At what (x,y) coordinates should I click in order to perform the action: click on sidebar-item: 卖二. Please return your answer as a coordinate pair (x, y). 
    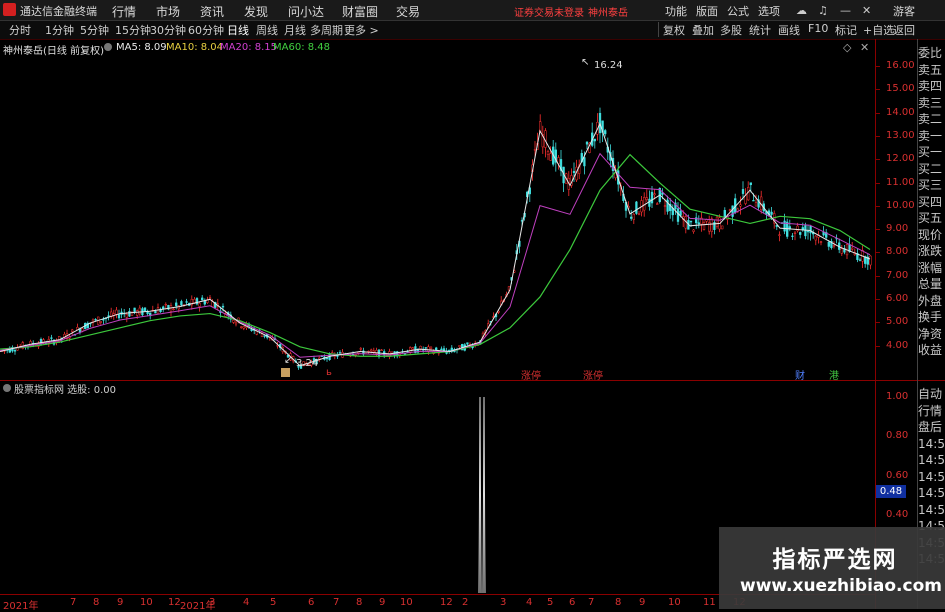
    Looking at the image, I should click on (931, 119).